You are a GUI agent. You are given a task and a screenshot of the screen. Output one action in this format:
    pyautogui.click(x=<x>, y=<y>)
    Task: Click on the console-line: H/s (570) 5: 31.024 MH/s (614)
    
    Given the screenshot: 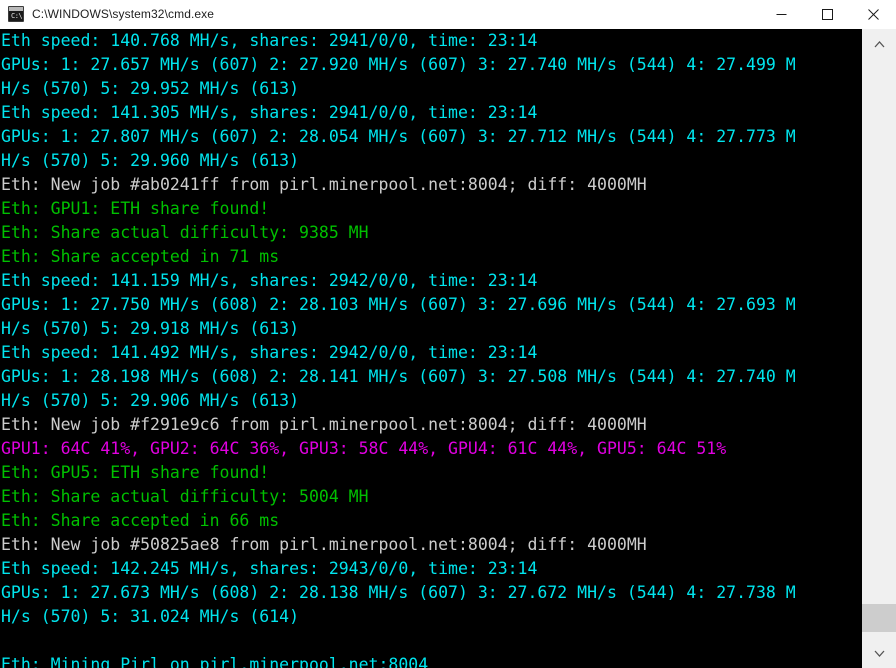 What is the action you would take?
    pyautogui.click(x=150, y=616)
    